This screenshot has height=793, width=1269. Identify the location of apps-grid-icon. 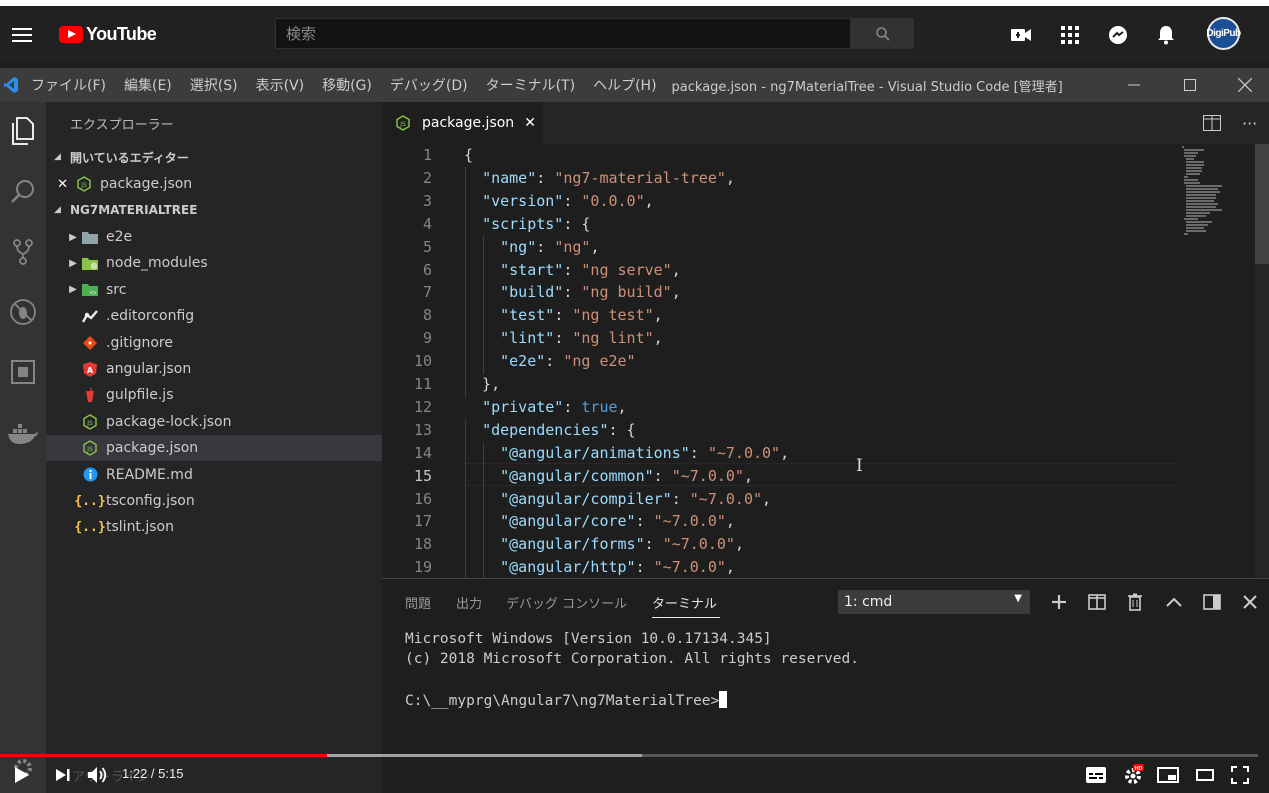
(1070, 35).